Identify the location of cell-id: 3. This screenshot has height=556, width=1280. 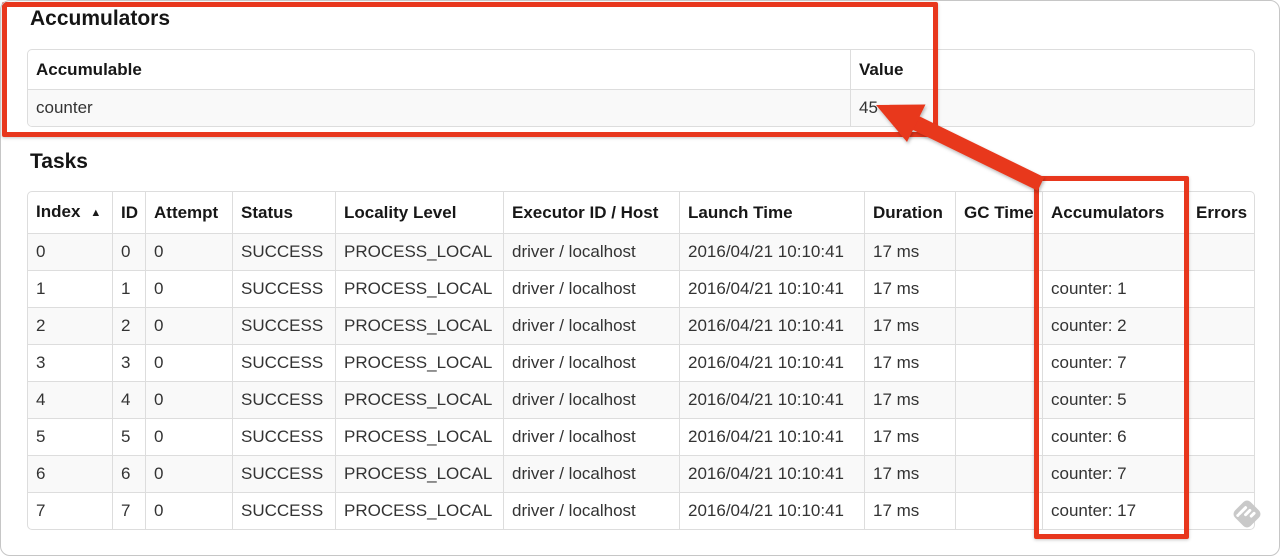
(128, 362).